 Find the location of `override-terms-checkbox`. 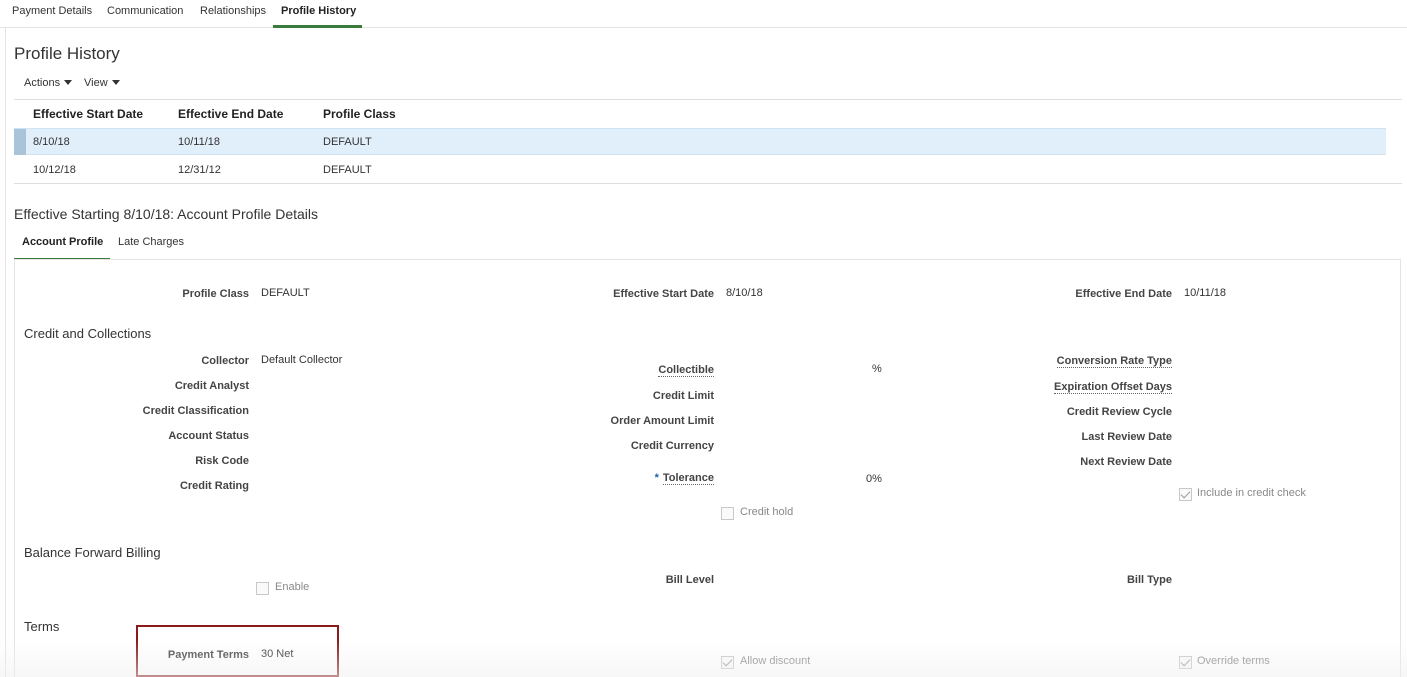

override-terms-checkbox is located at coordinates (1185, 662).